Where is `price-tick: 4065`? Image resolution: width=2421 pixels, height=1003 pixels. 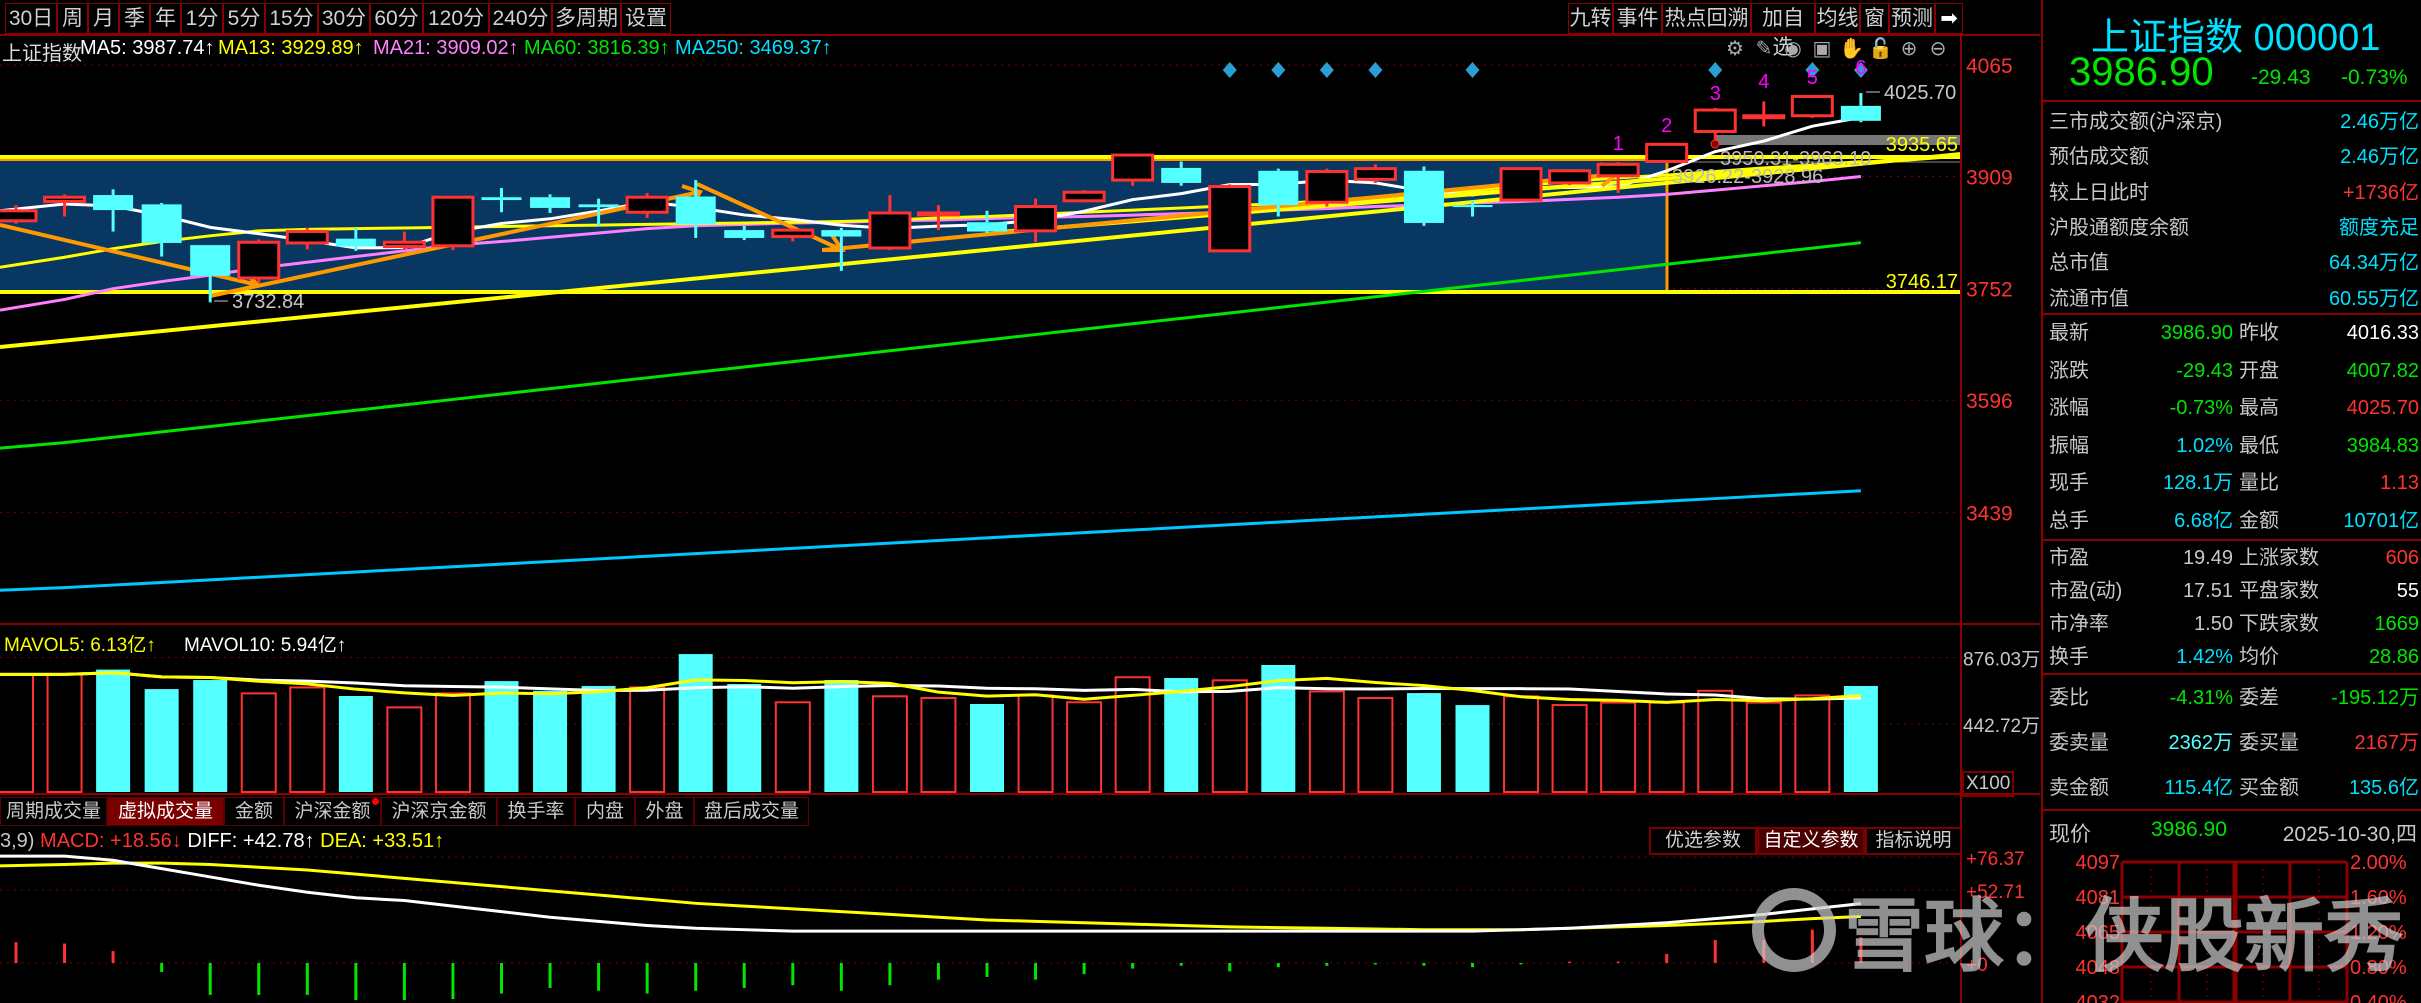 price-tick: 4065 is located at coordinates (1989, 66).